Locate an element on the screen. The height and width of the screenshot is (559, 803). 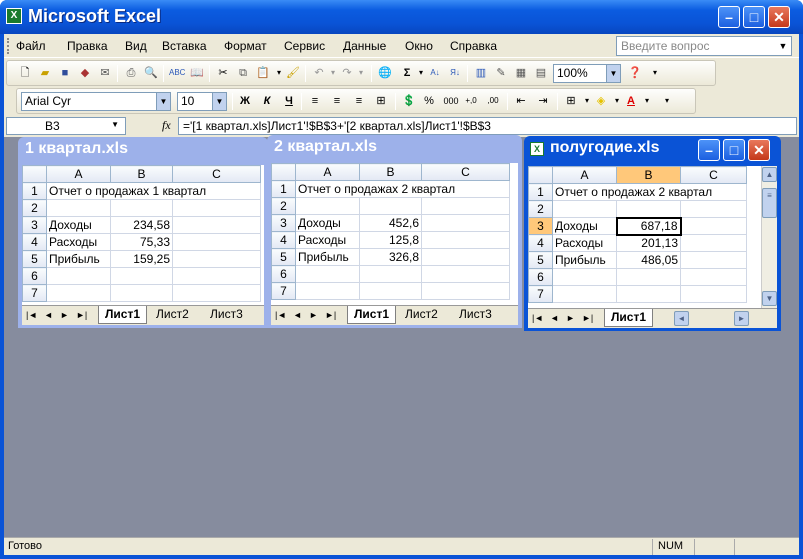
scroll-thumb: ≡ is located at coordinates (769, 203).